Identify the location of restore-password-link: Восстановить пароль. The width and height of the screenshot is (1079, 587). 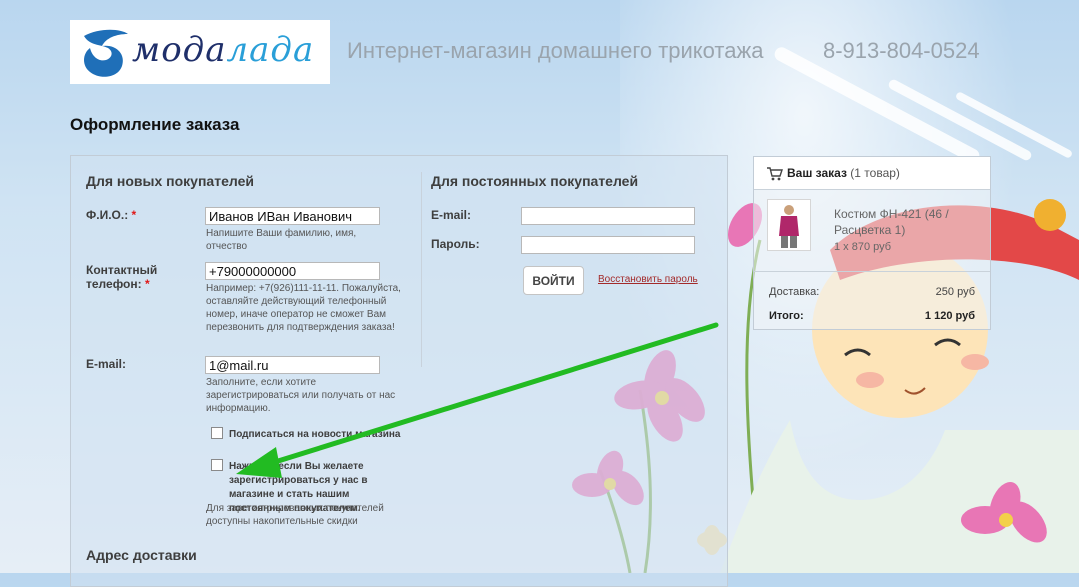
(648, 279).